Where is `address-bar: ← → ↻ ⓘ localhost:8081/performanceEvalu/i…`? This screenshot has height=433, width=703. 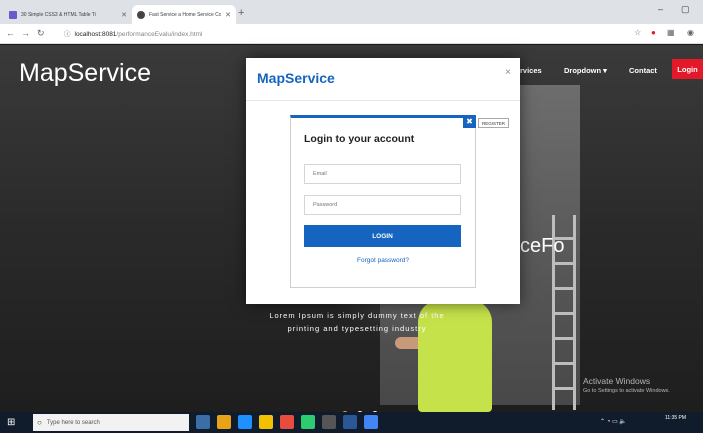 address-bar: ← → ↻ ⓘ localhost:8081/performanceEvalu/i… is located at coordinates (351, 34).